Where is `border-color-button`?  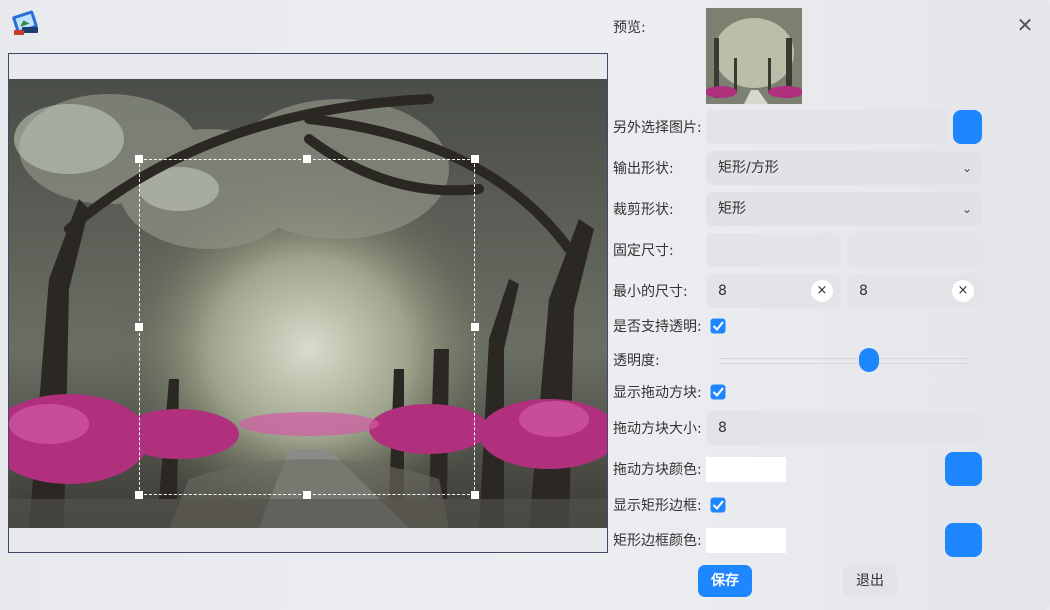
border-color-button is located at coordinates (963, 540).